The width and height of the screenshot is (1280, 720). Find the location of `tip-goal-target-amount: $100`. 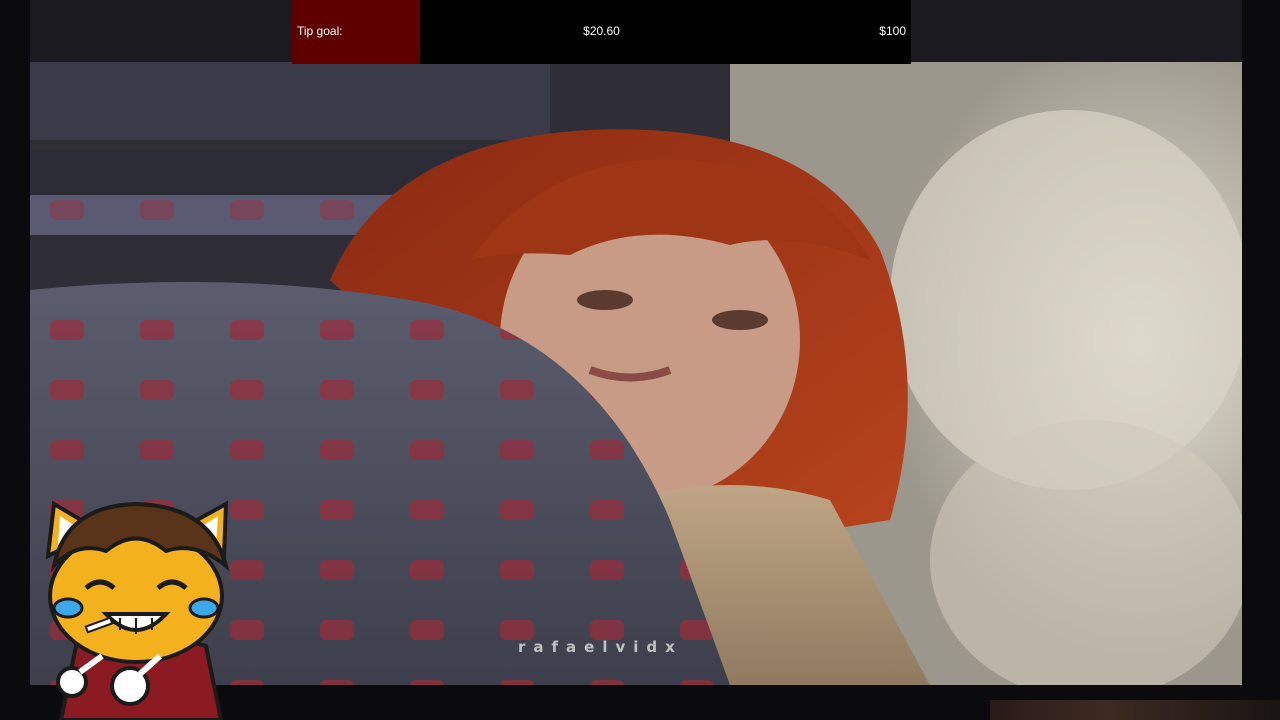

tip-goal-target-amount: $100 is located at coordinates (892, 31).